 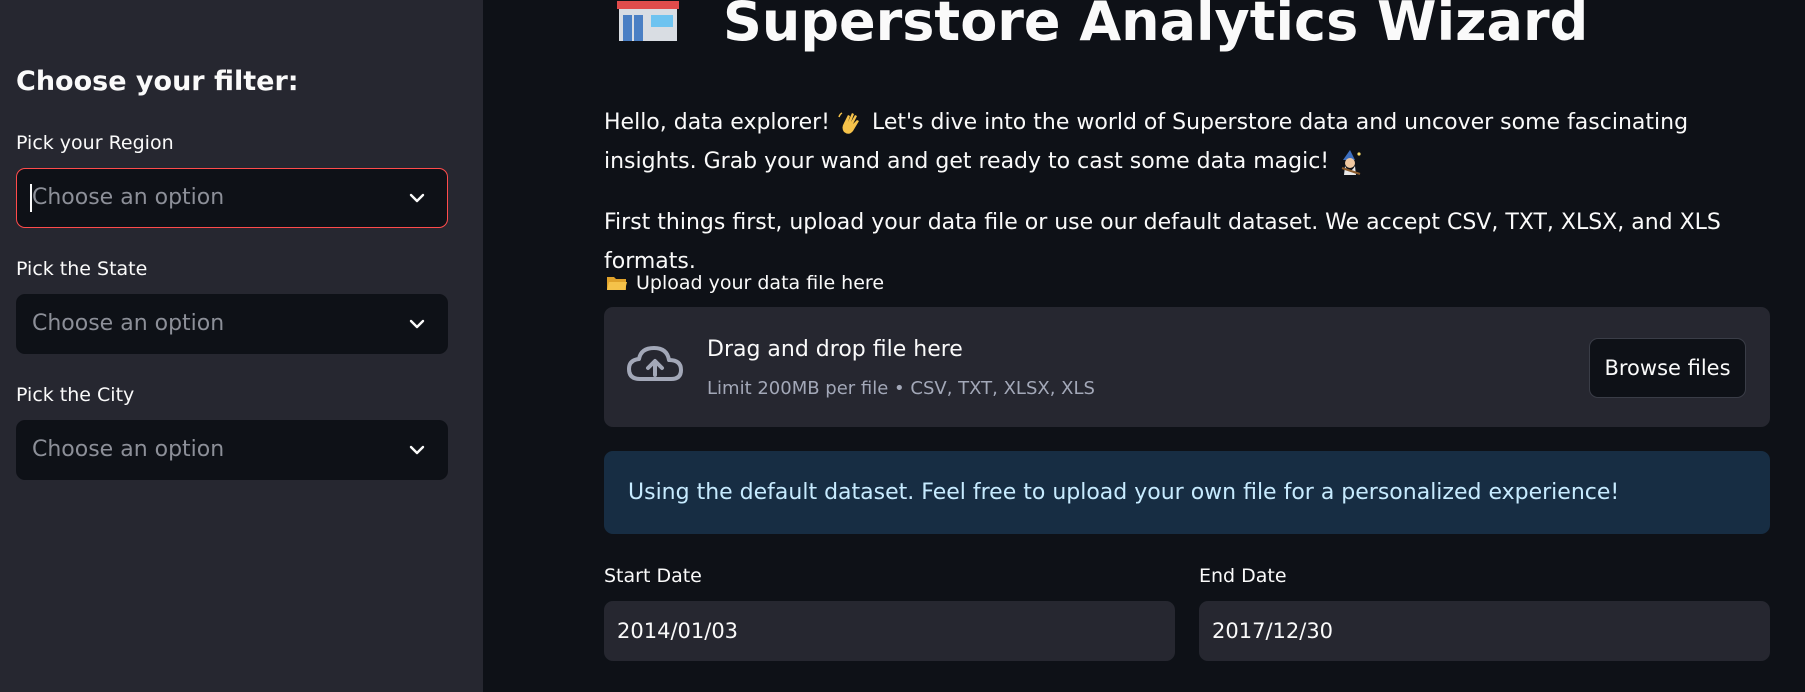 I want to click on title-row: Superstore Analytics Wizard, so click(x=1101, y=28).